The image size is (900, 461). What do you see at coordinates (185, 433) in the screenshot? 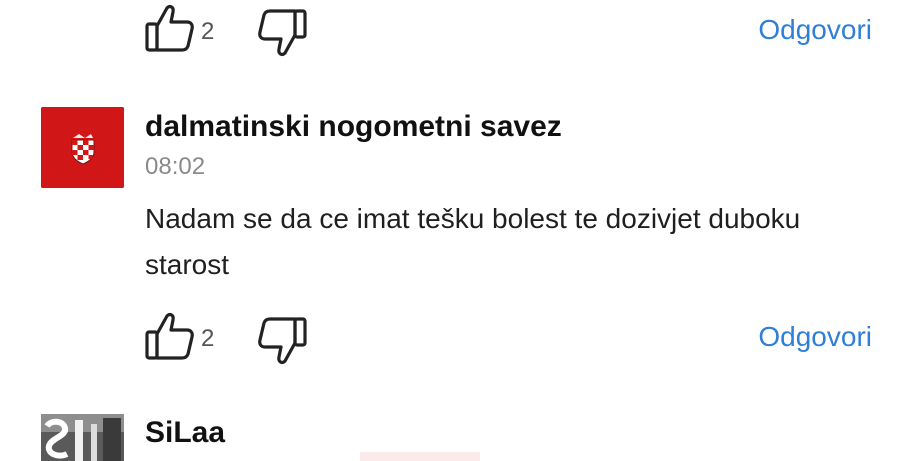
I see `author-name: SiLaa` at bounding box center [185, 433].